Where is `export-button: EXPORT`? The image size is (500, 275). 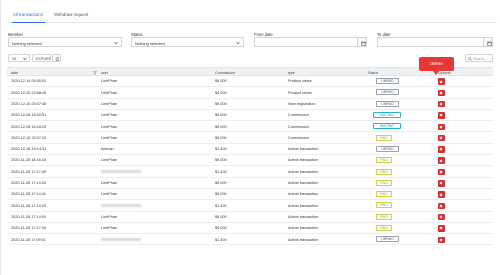 export-button: EXPORT is located at coordinates (41, 58).